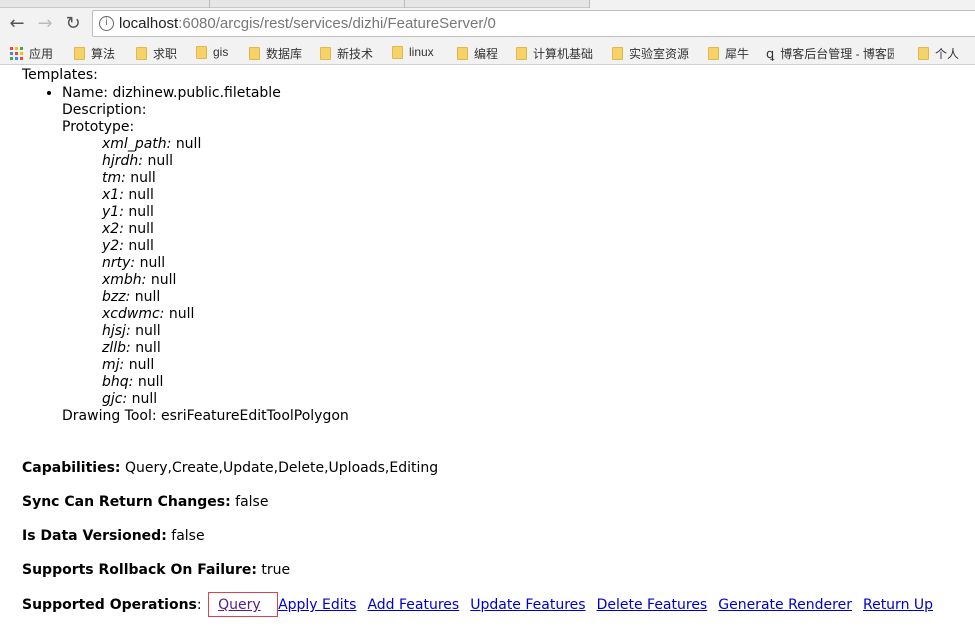  Describe the element at coordinates (421, 52) in the screenshot. I see `bookmark-label: linux` at that location.